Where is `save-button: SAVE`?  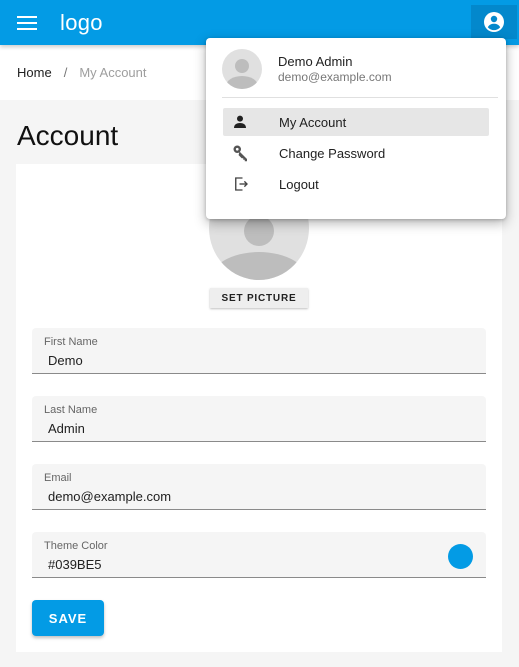 save-button: SAVE is located at coordinates (68, 618).